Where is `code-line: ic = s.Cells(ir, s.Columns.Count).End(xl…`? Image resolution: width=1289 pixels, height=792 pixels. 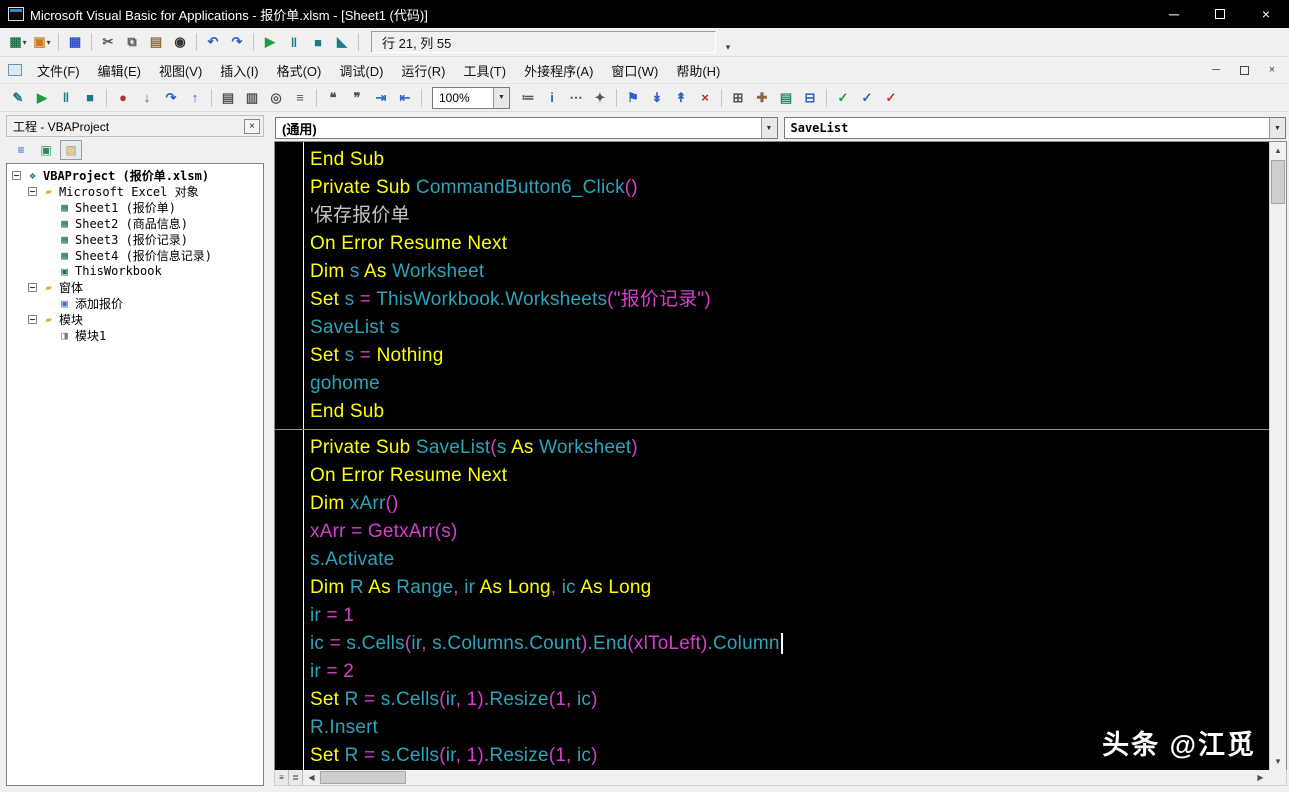
code-line: ic = s.Cells(ir, s.Columns.Count).End(xl… is located at coordinates (772, 644).